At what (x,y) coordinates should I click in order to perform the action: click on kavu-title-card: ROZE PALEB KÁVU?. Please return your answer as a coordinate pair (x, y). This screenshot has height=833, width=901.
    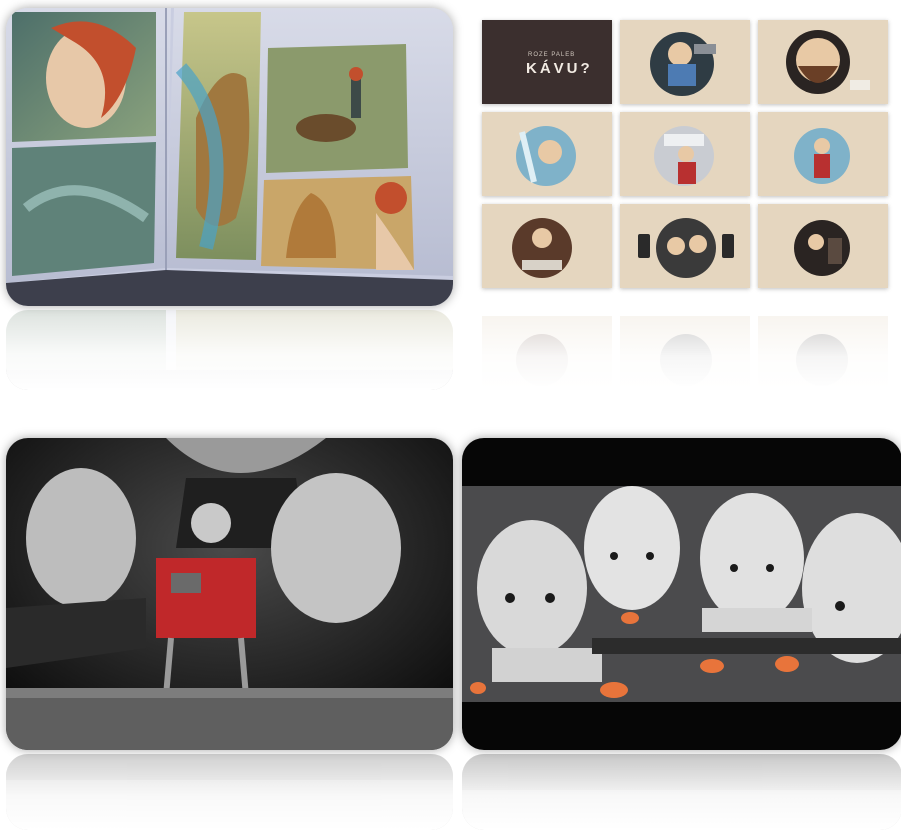
    Looking at the image, I should click on (547, 62).